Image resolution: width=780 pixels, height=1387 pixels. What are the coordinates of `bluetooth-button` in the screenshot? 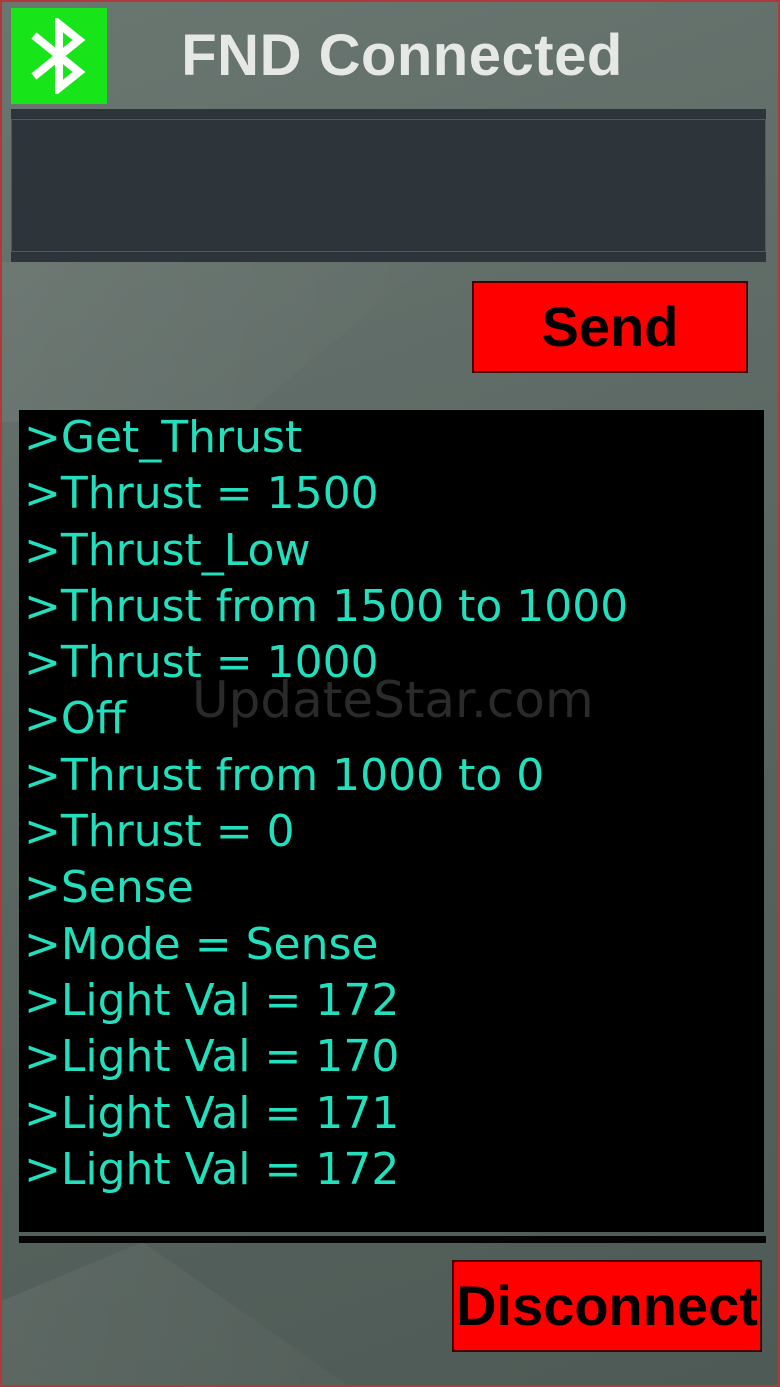 It's located at (59, 56).